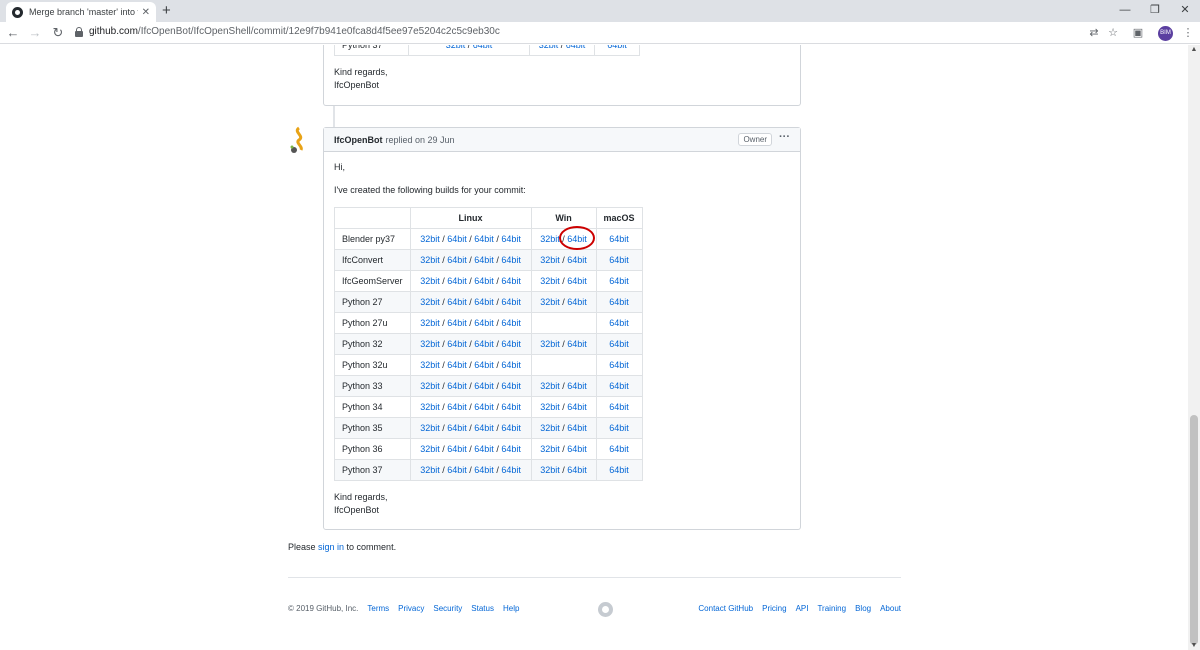 This screenshot has height=650, width=1200. Describe the element at coordinates (35, 33) in the screenshot. I see `forward-icon: →` at that location.